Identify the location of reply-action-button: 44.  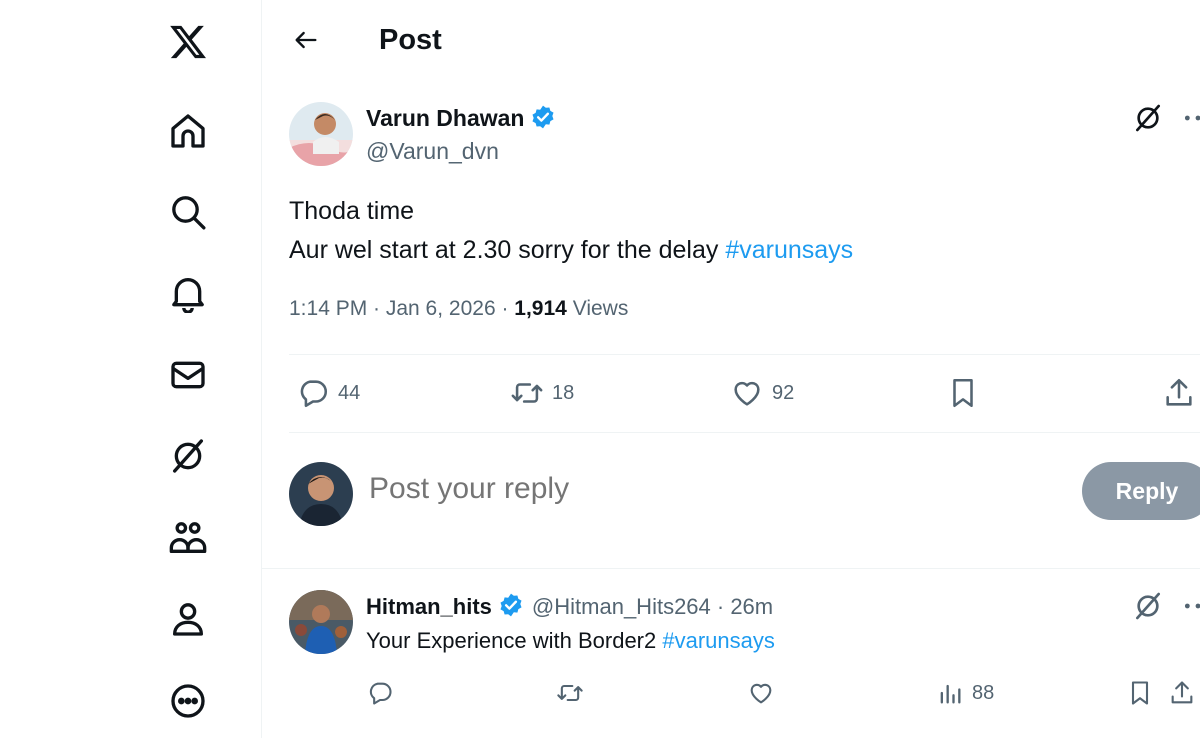
(328, 393).